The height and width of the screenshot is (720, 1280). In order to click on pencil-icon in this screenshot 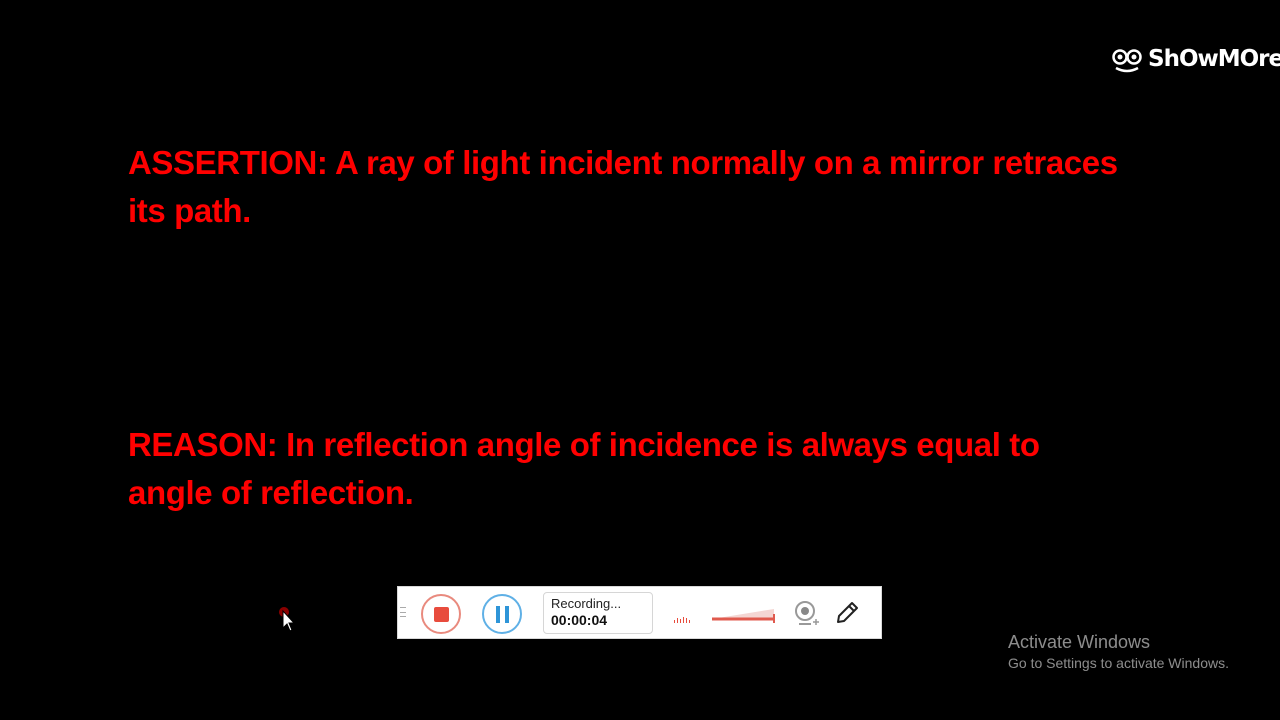, I will do `click(847, 613)`.